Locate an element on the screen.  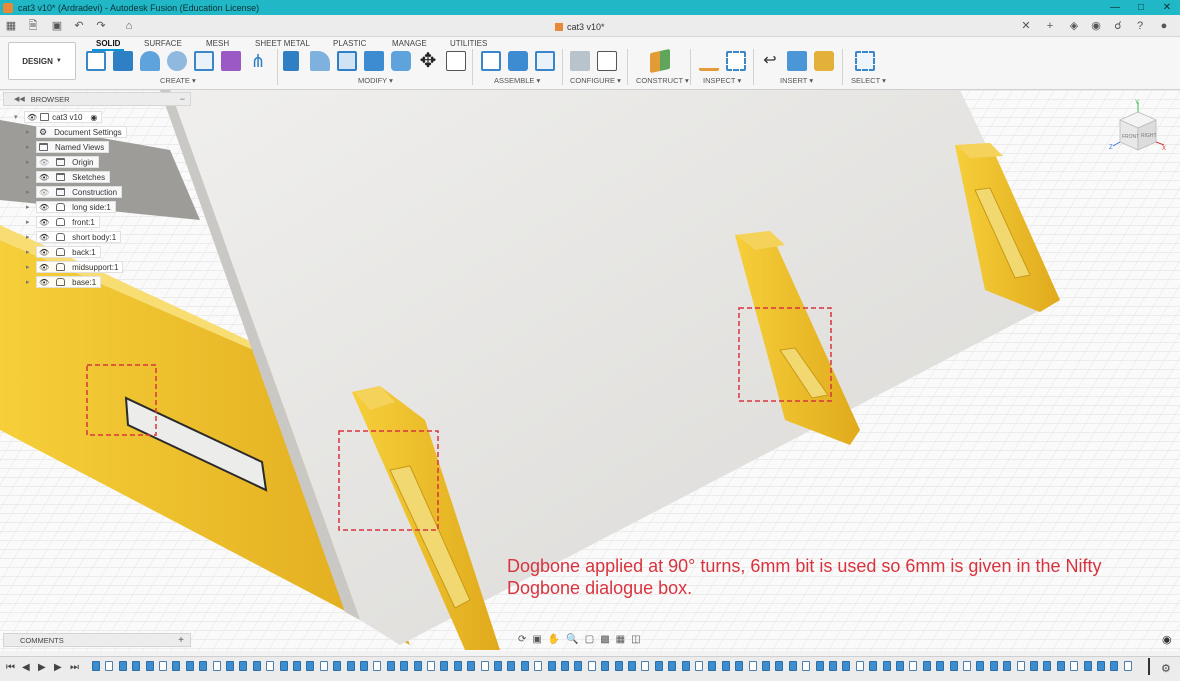
browser-item-short-body: 👁 short body:1 is located at coordinates (79, 237).